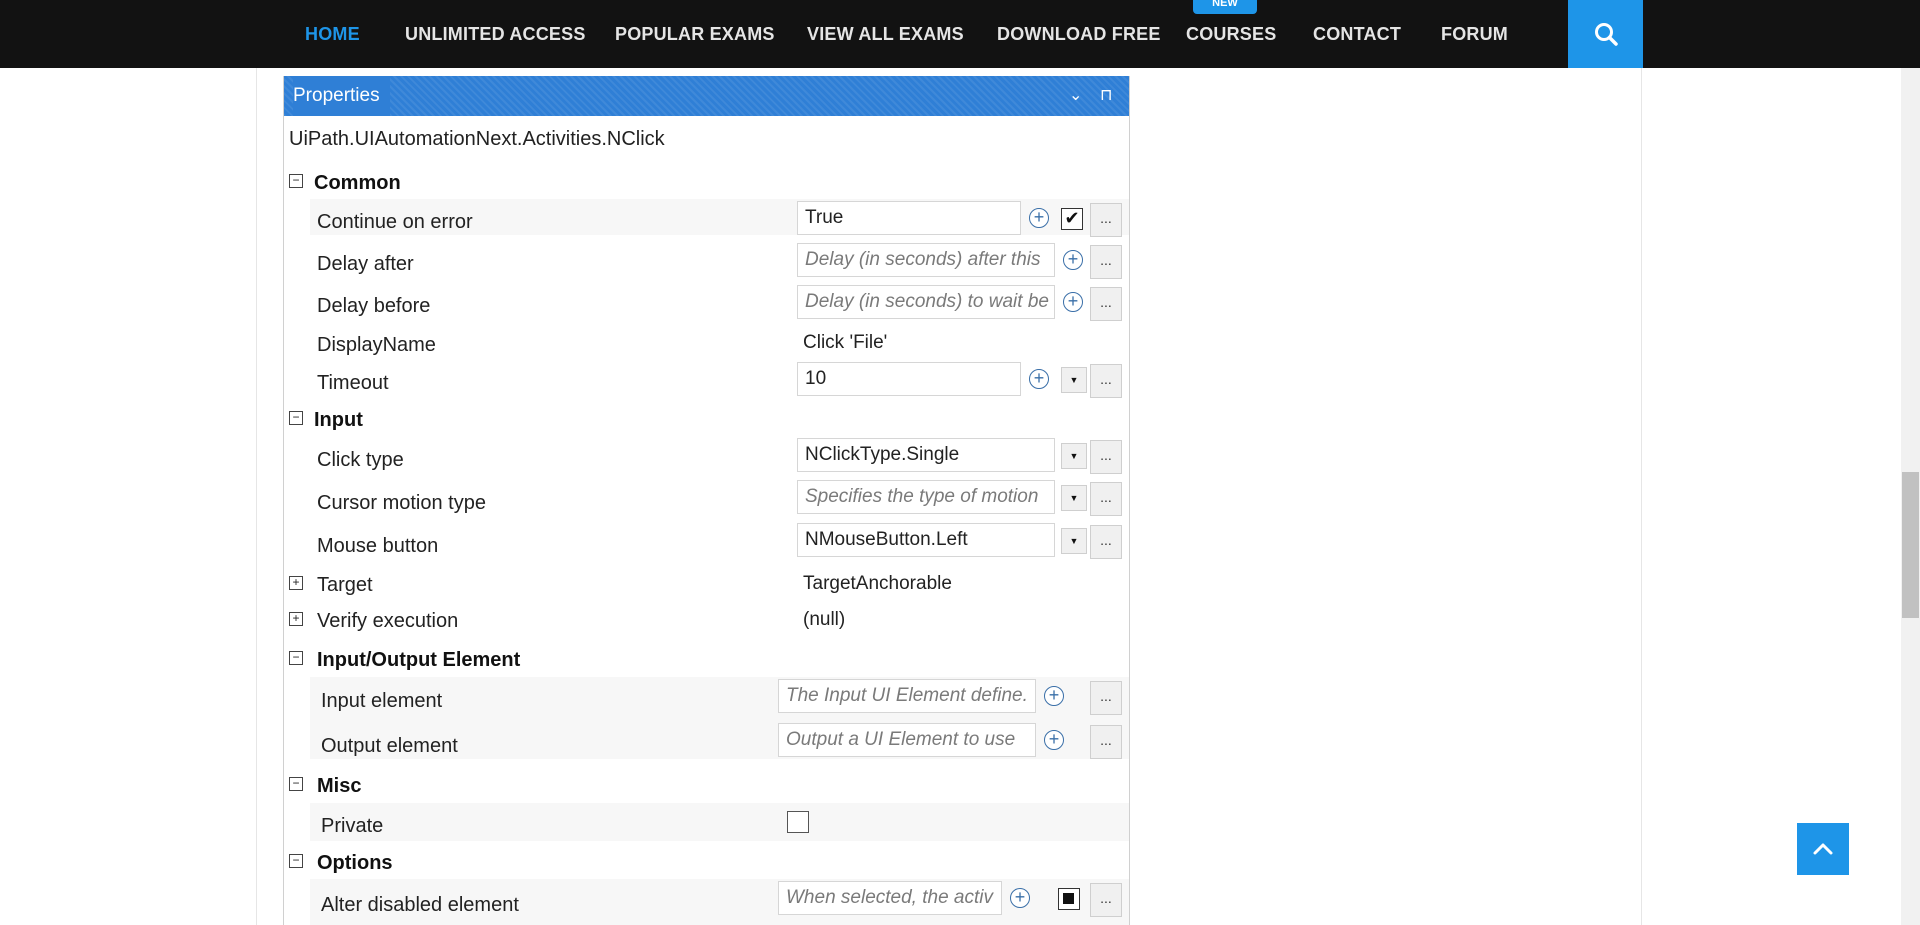  What do you see at coordinates (338, 420) in the screenshot?
I see `category-input: Input` at bounding box center [338, 420].